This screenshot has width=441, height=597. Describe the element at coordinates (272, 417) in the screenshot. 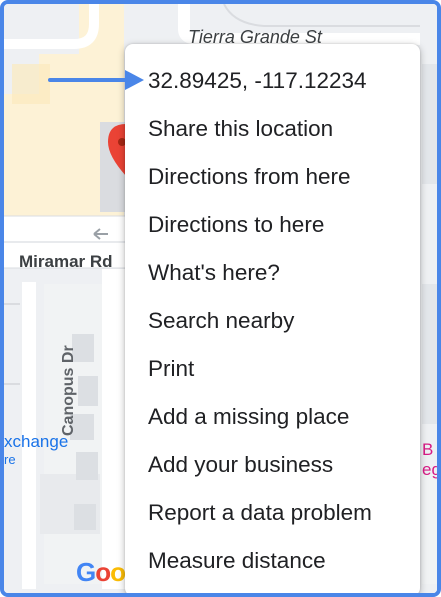

I see `menu-item-add-missing-place: Add a missing place` at that location.